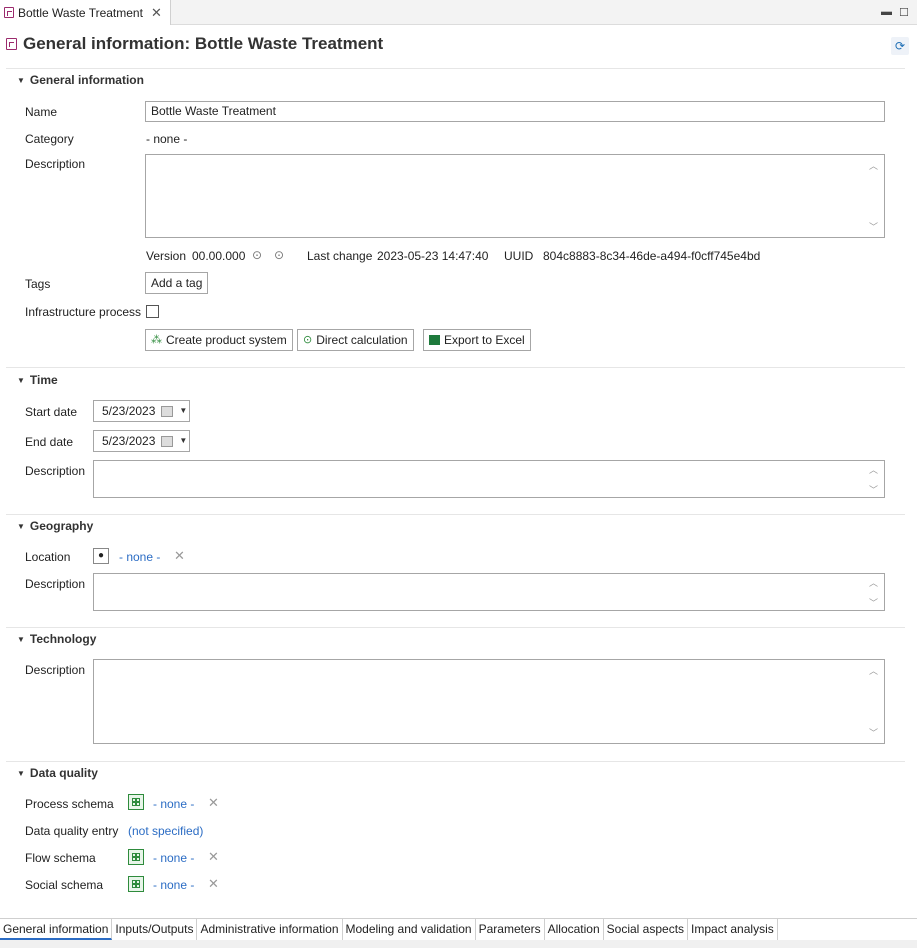 Image resolution: width=917 pixels, height=948 pixels. Describe the element at coordinates (63, 773) in the screenshot. I see `section-title: Data quality` at that location.